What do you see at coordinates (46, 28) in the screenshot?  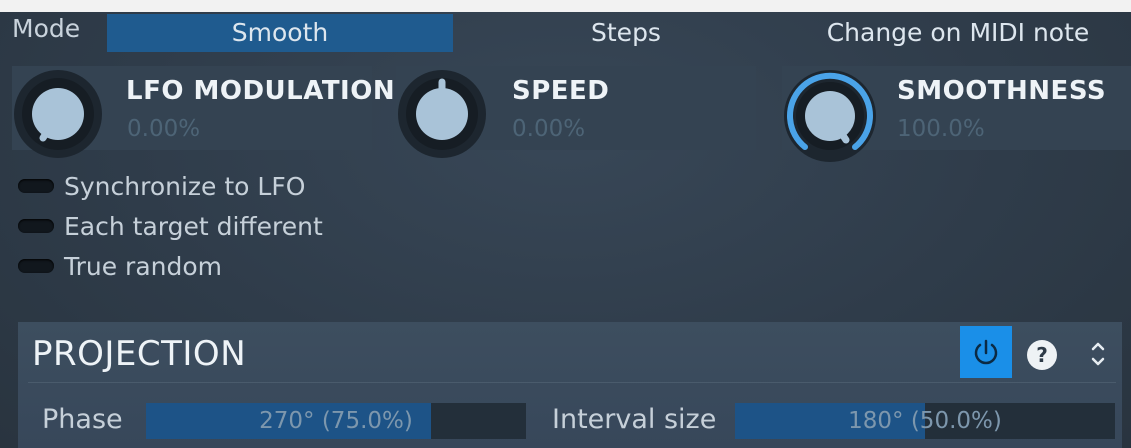 I see `mode-label: Mode` at bounding box center [46, 28].